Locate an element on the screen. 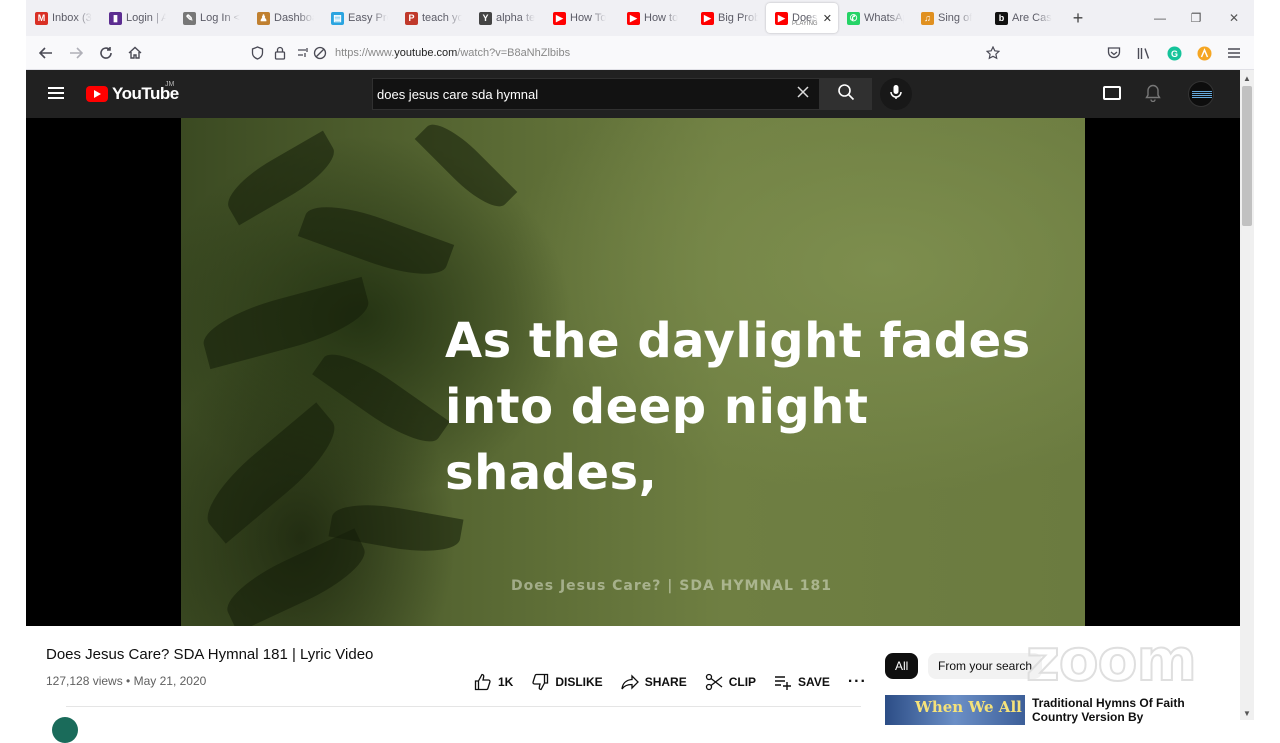  clip-button: CLIP is located at coordinates (730, 682).